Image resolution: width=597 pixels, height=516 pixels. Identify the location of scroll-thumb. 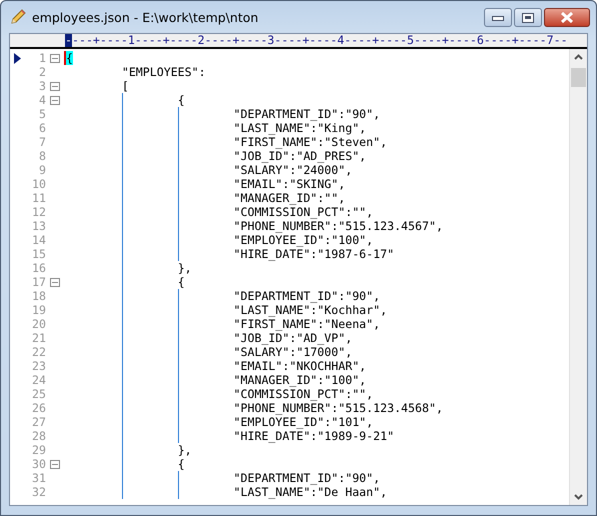
(578, 77).